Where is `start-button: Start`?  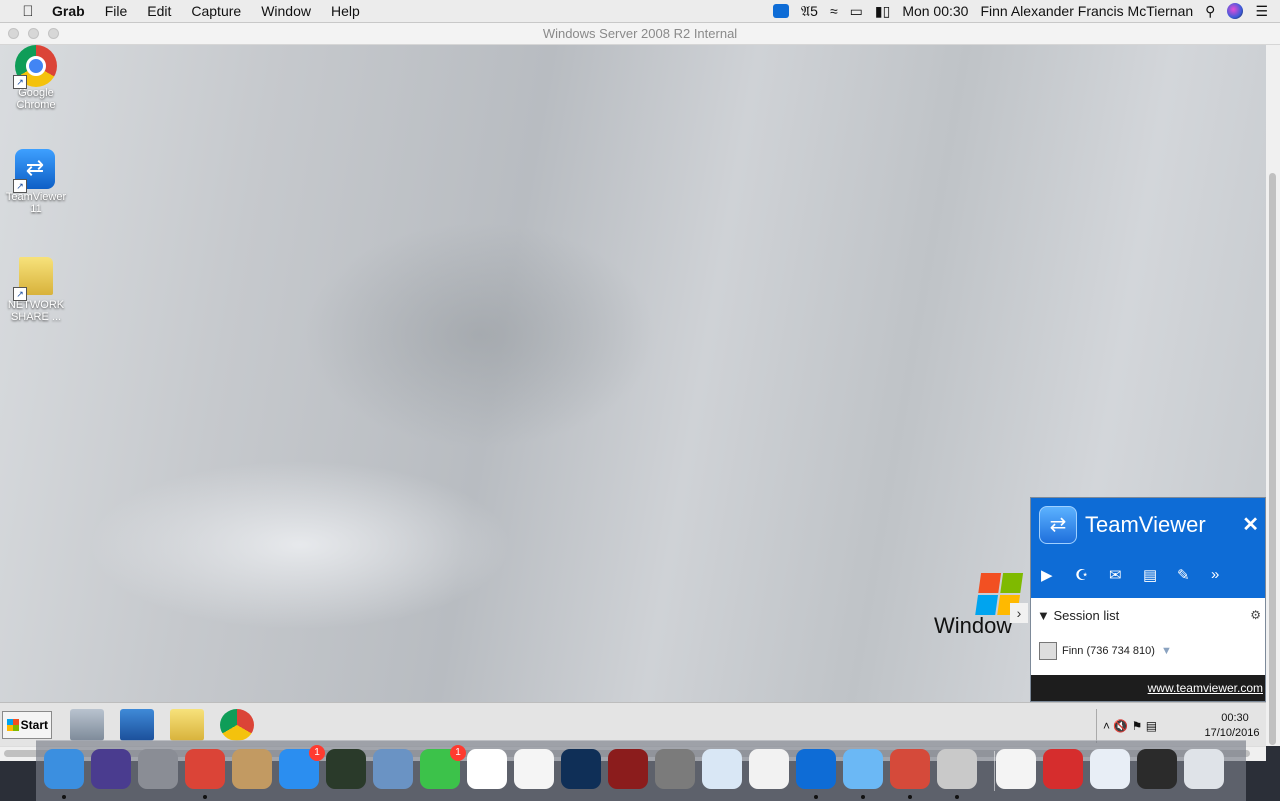
start-button: Start is located at coordinates (27, 725).